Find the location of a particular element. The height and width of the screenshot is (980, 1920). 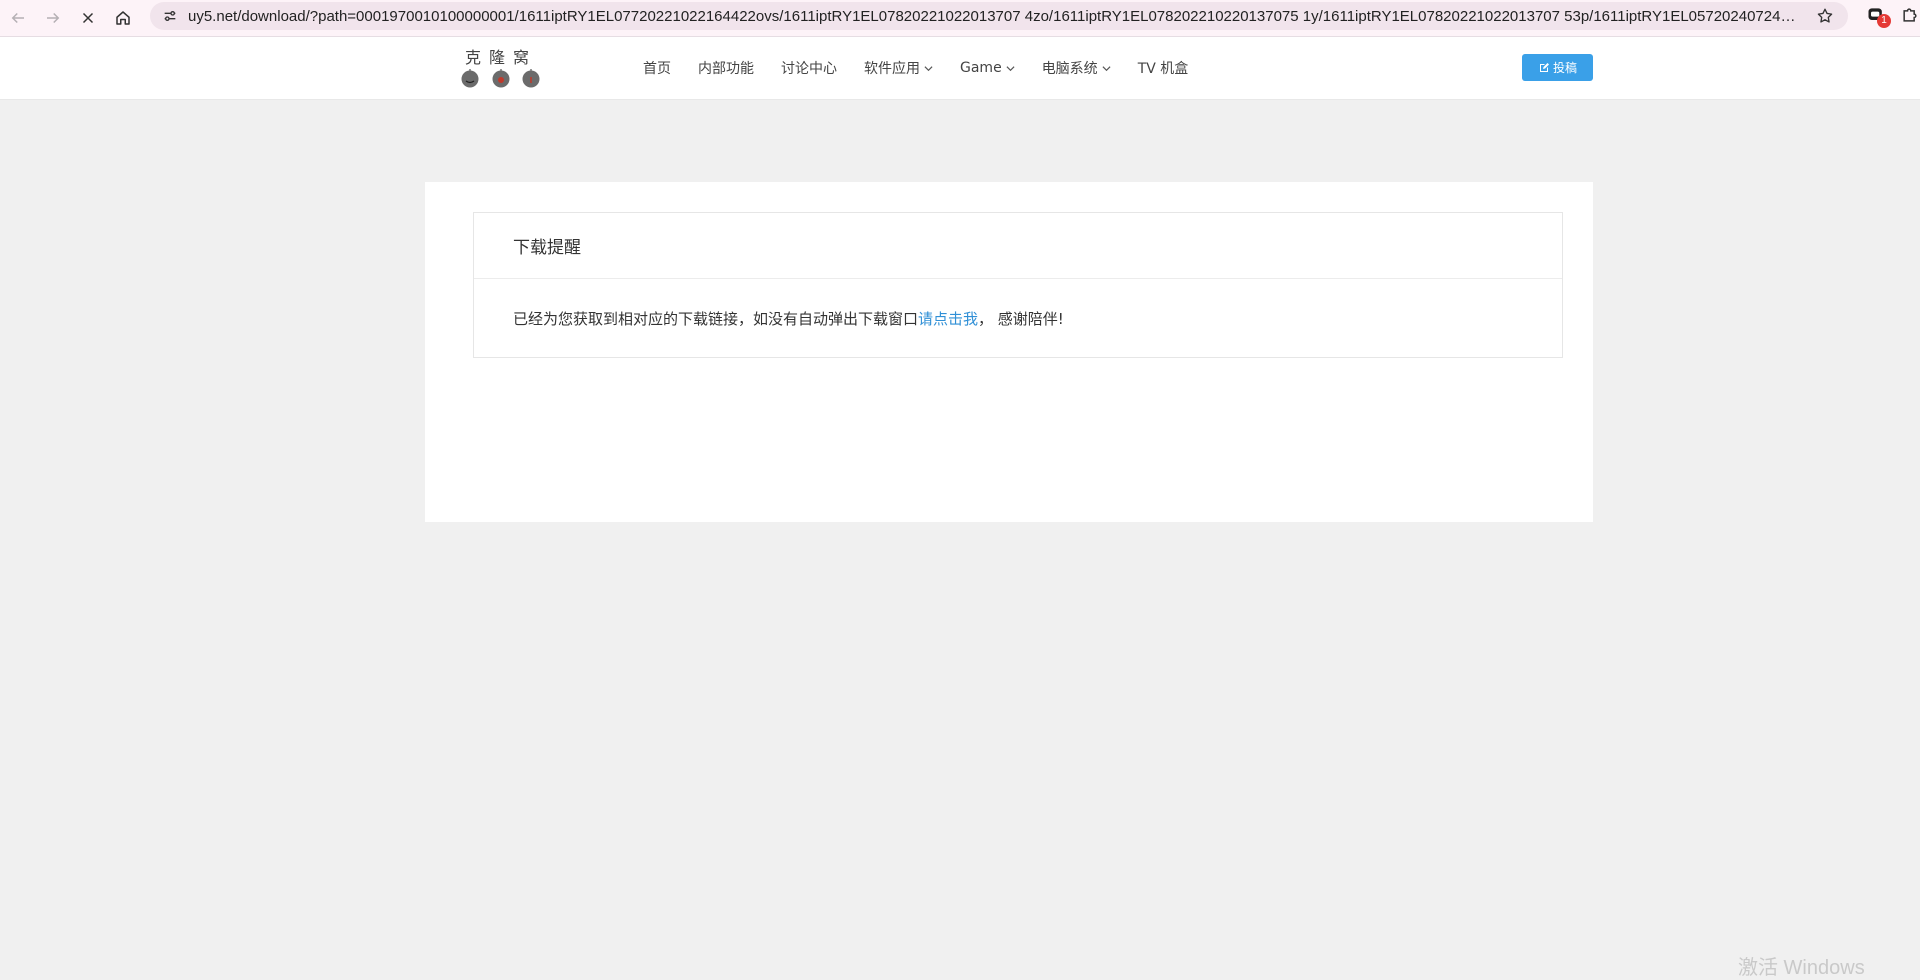

logo-faces-icon is located at coordinates (500, 78).